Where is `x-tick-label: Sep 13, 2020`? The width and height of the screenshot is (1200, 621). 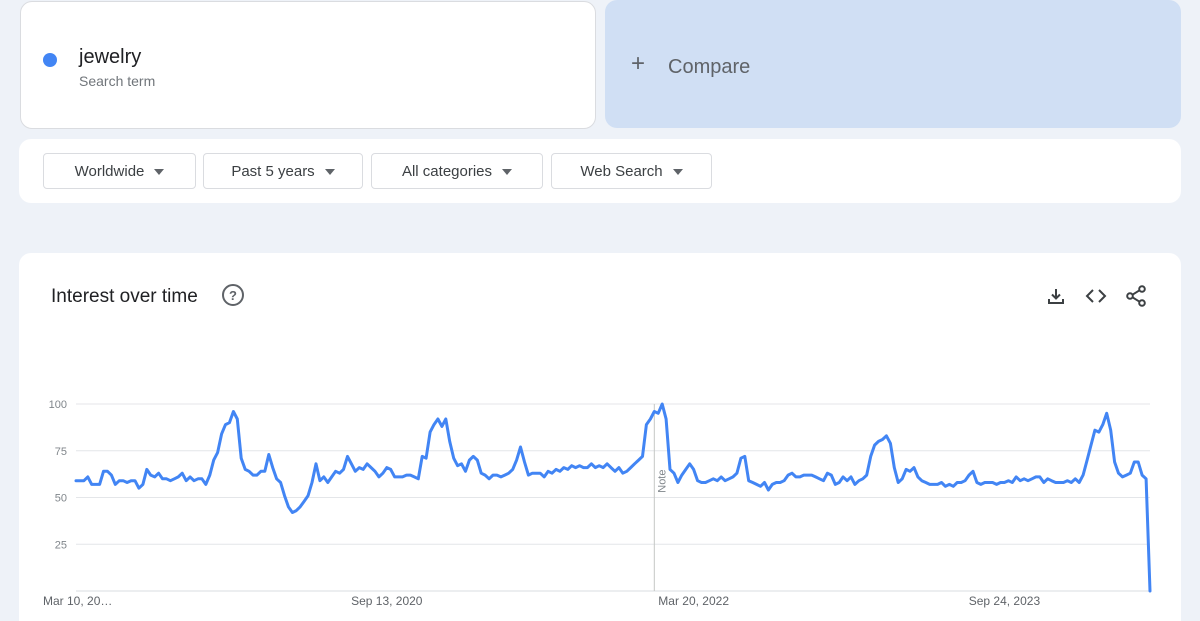
x-tick-label: Sep 13, 2020 is located at coordinates (387, 601).